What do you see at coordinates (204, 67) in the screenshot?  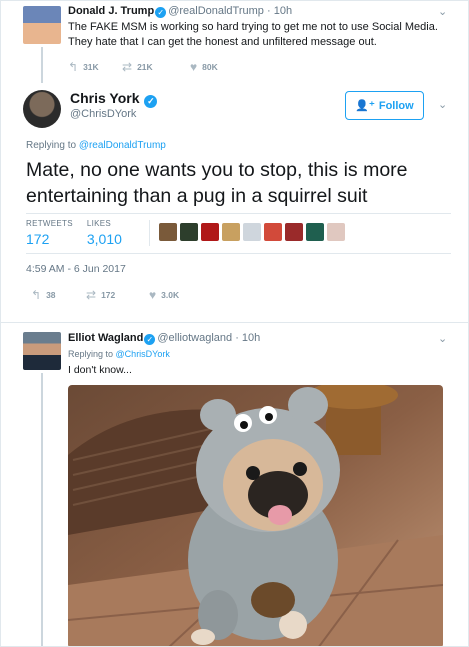 I see `like-button: ♥ 80K` at bounding box center [204, 67].